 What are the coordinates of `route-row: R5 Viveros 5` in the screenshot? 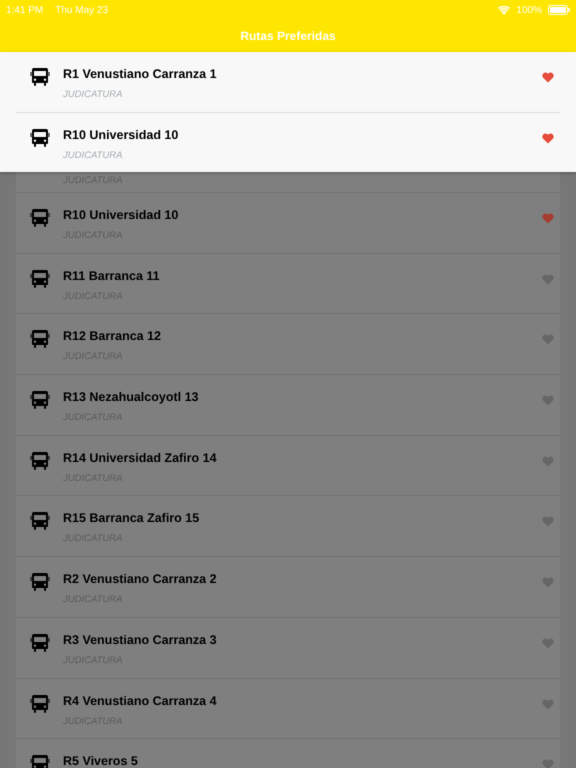 It's located at (288, 753).